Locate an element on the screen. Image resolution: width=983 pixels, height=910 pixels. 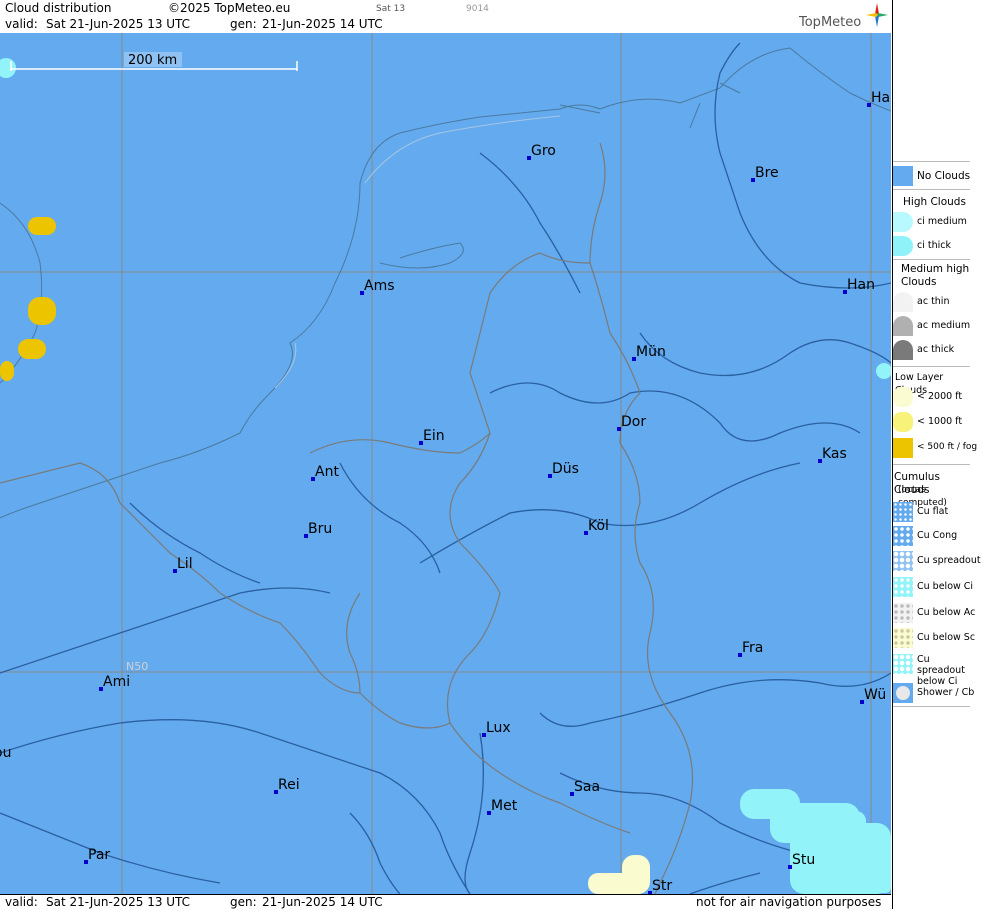
city-marker: Ams is located at coordinates (377, 286).